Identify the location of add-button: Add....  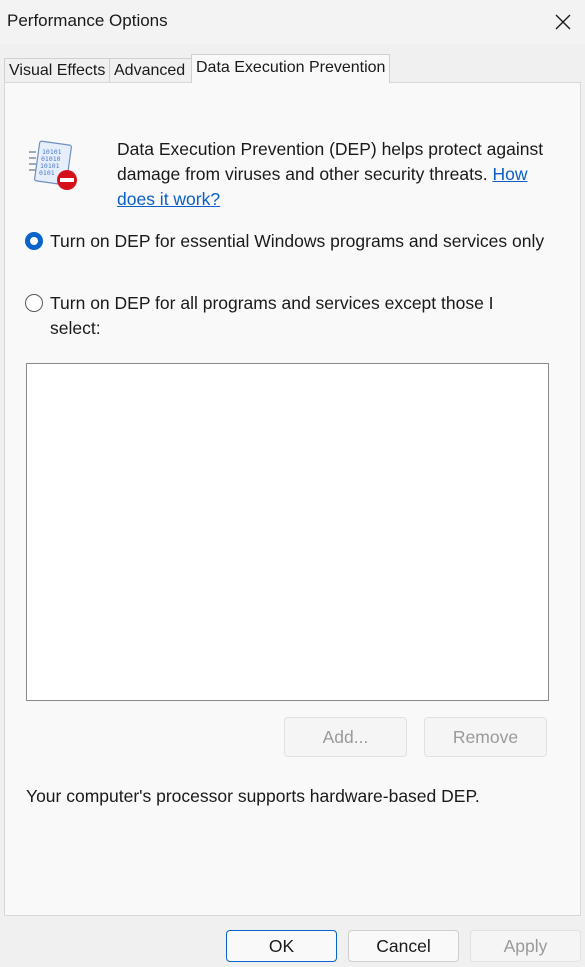
(345, 737).